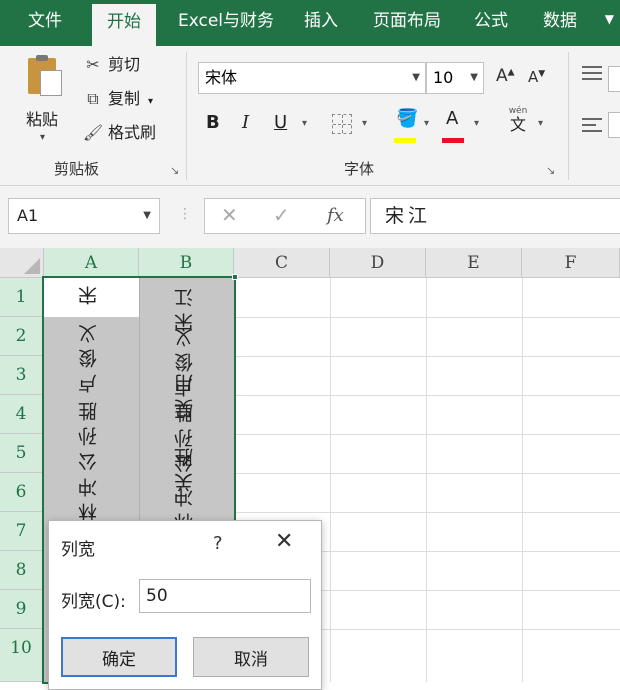 This screenshot has height=690, width=620. What do you see at coordinates (22, 375) in the screenshot?
I see `row-header-3: 3` at bounding box center [22, 375].